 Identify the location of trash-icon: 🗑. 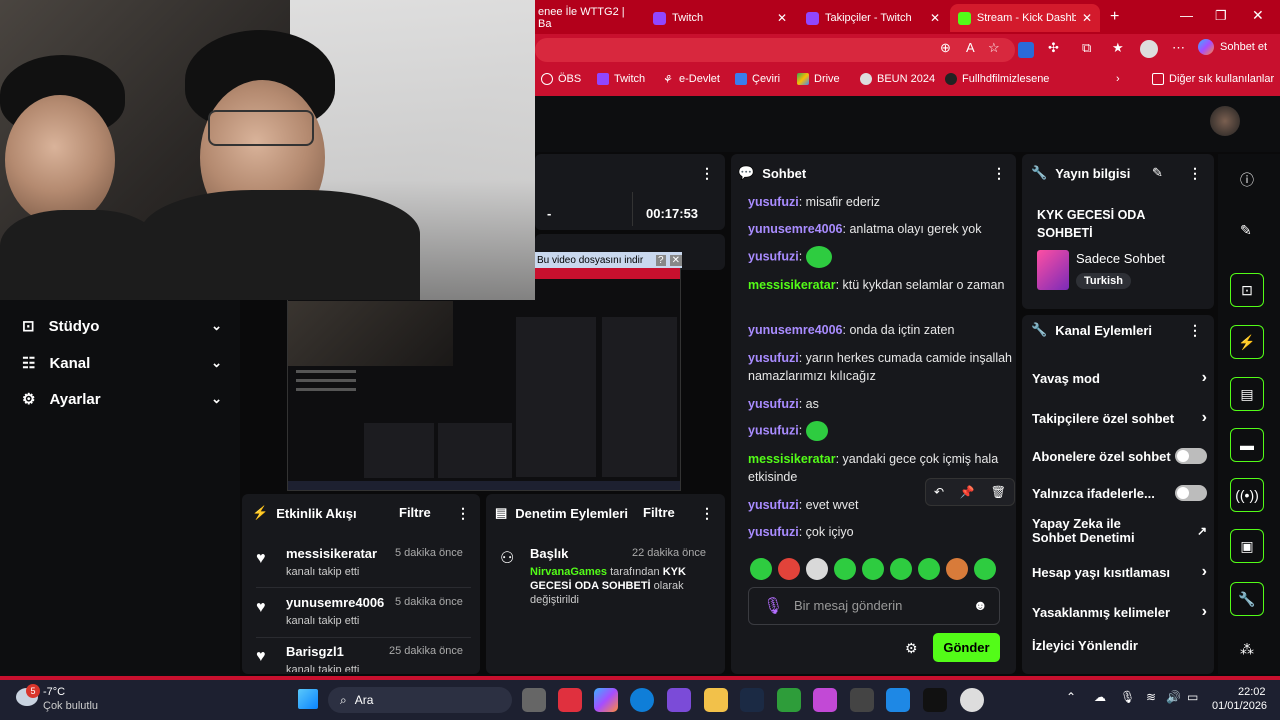
(998, 492).